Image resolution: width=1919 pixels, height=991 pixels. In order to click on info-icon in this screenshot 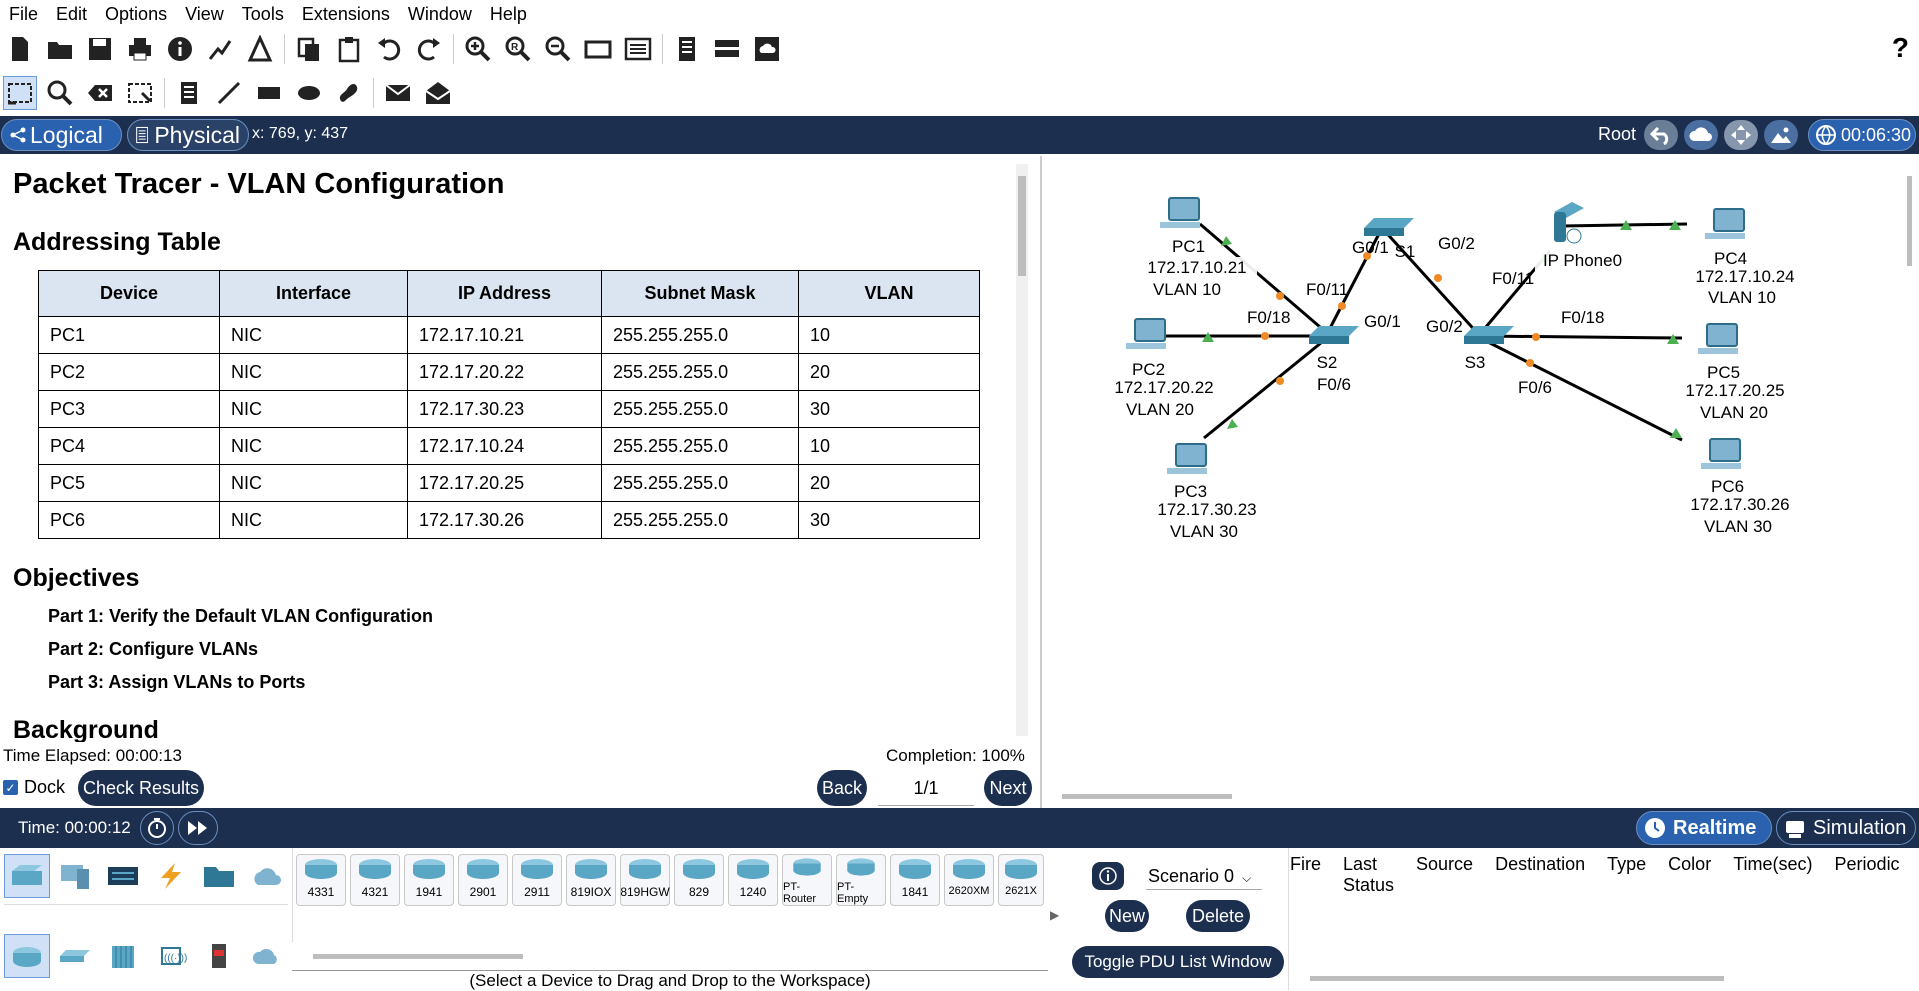, I will do `click(180, 49)`.